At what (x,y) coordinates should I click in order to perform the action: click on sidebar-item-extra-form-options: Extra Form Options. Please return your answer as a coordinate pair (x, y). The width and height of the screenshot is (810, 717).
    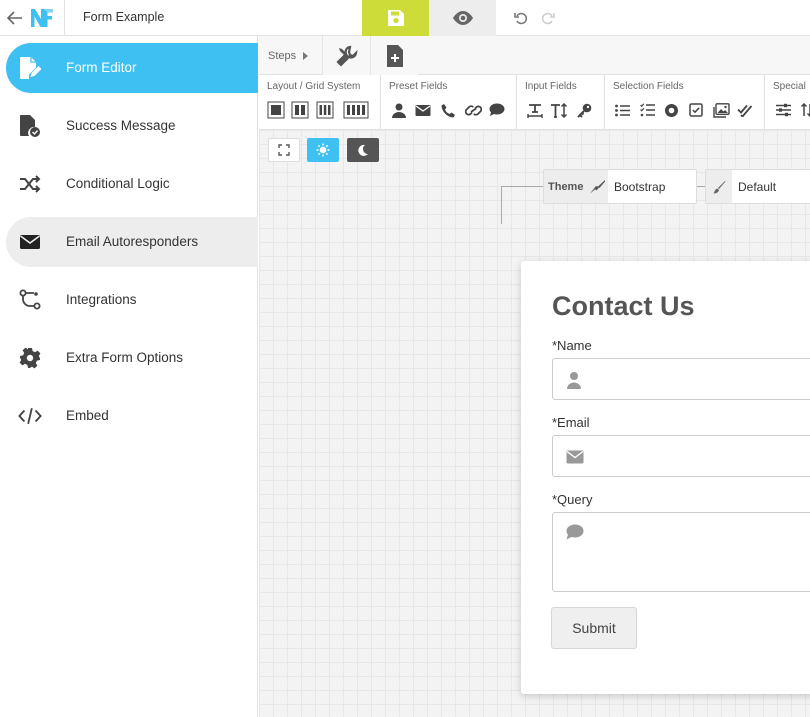
    Looking at the image, I should click on (132, 358).